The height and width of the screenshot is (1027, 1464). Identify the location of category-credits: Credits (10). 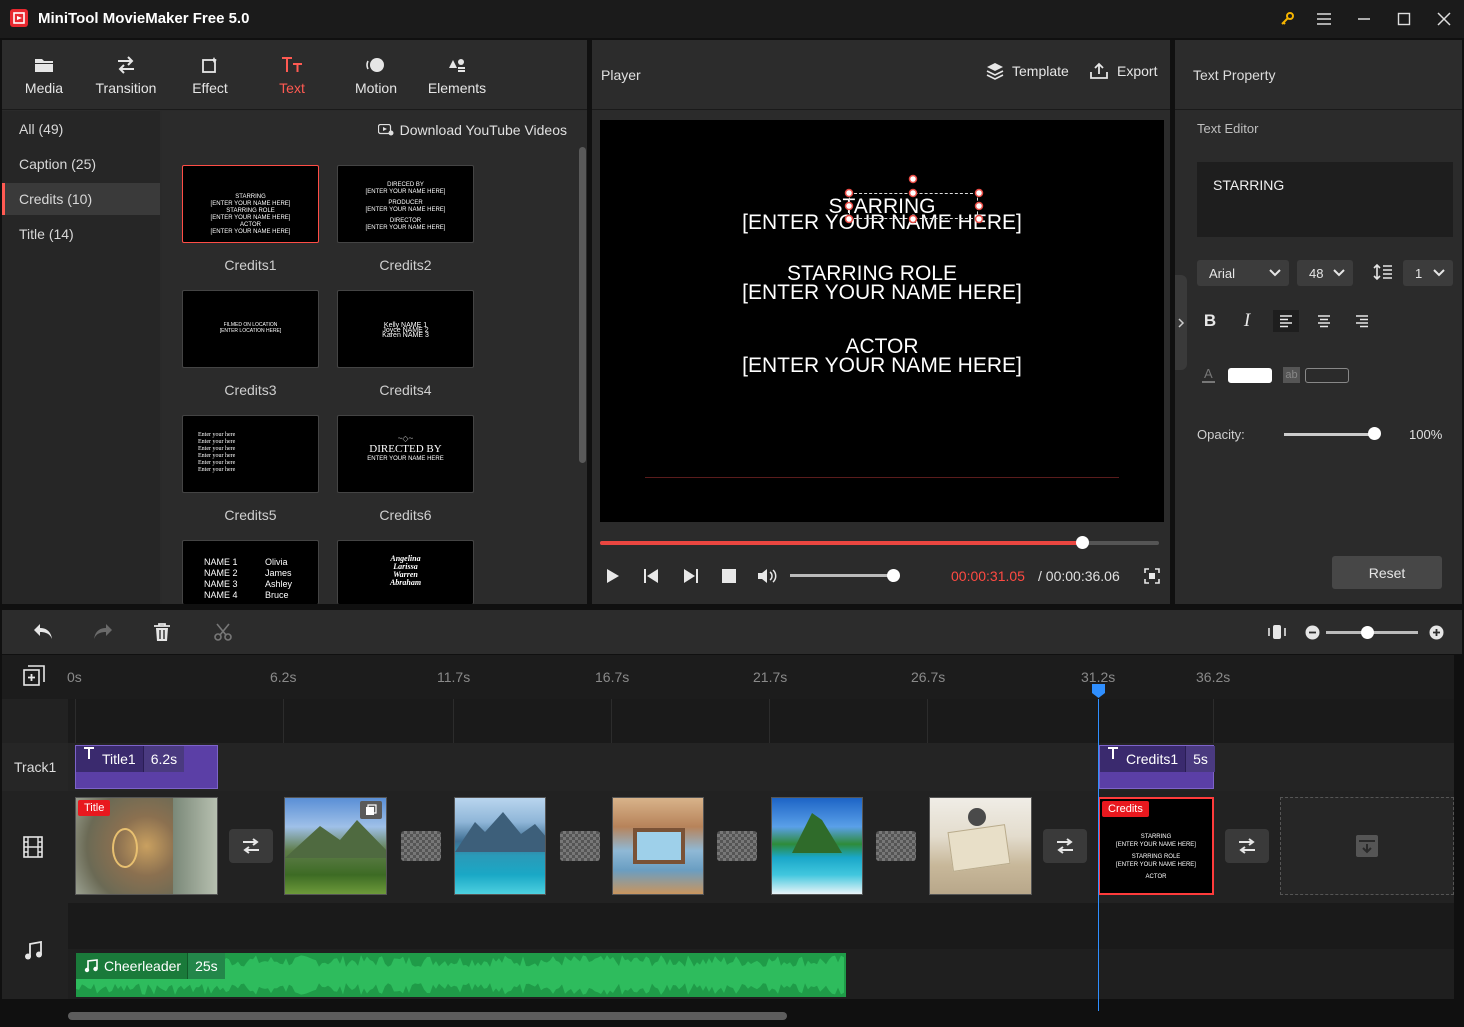
(81, 199).